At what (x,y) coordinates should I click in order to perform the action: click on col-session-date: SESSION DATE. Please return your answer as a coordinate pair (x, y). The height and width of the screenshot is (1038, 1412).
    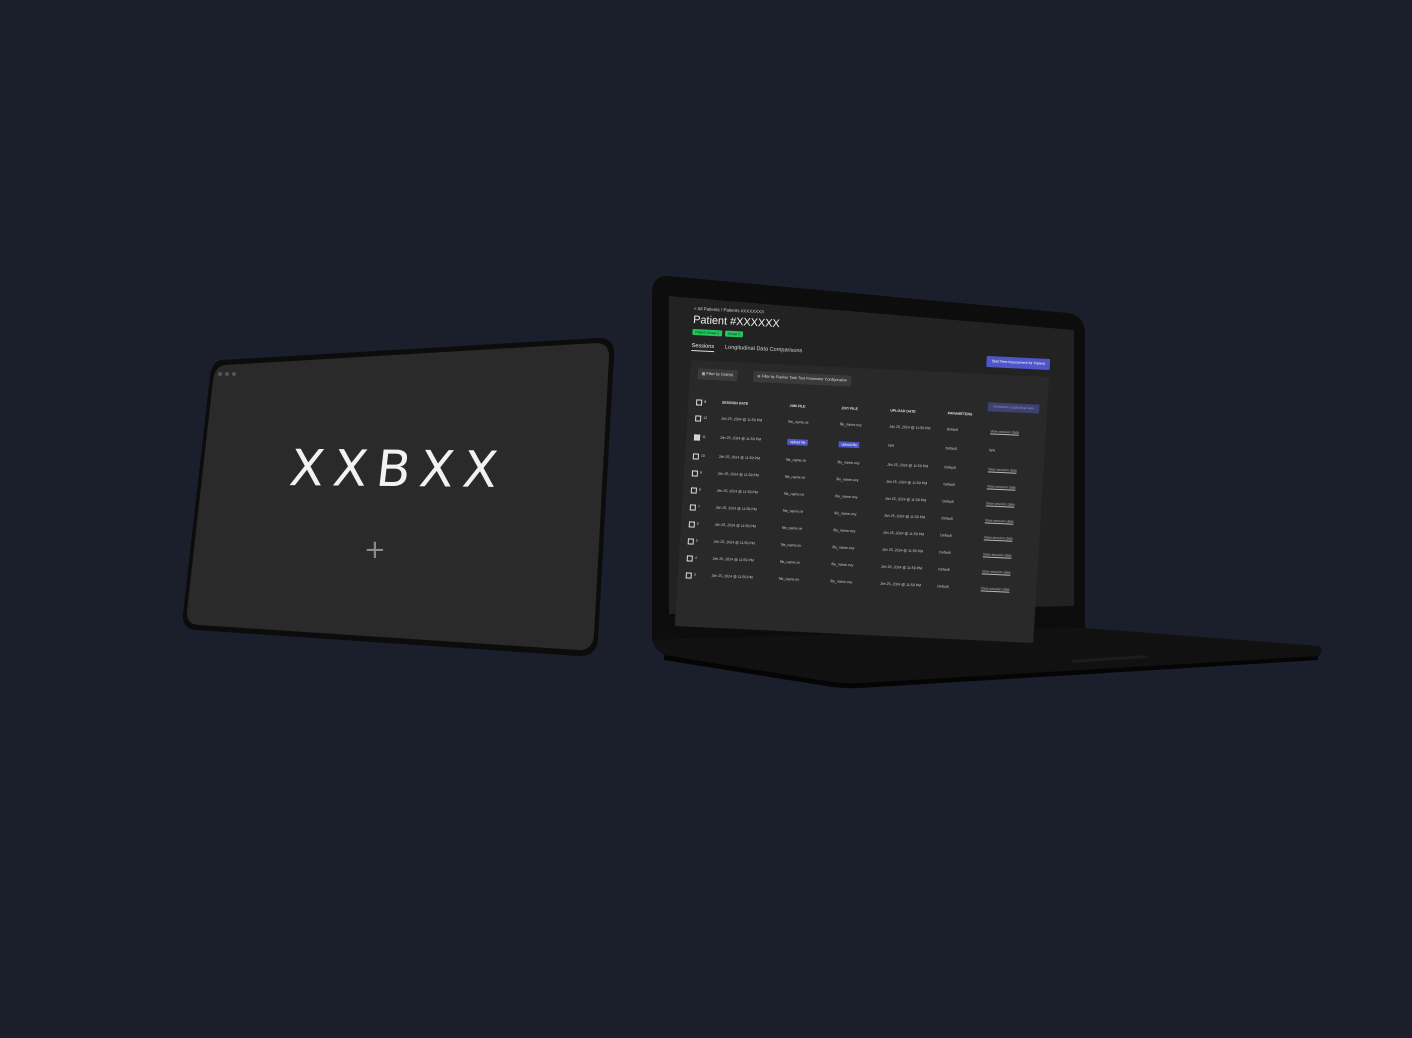
    Looking at the image, I should click on (735, 403).